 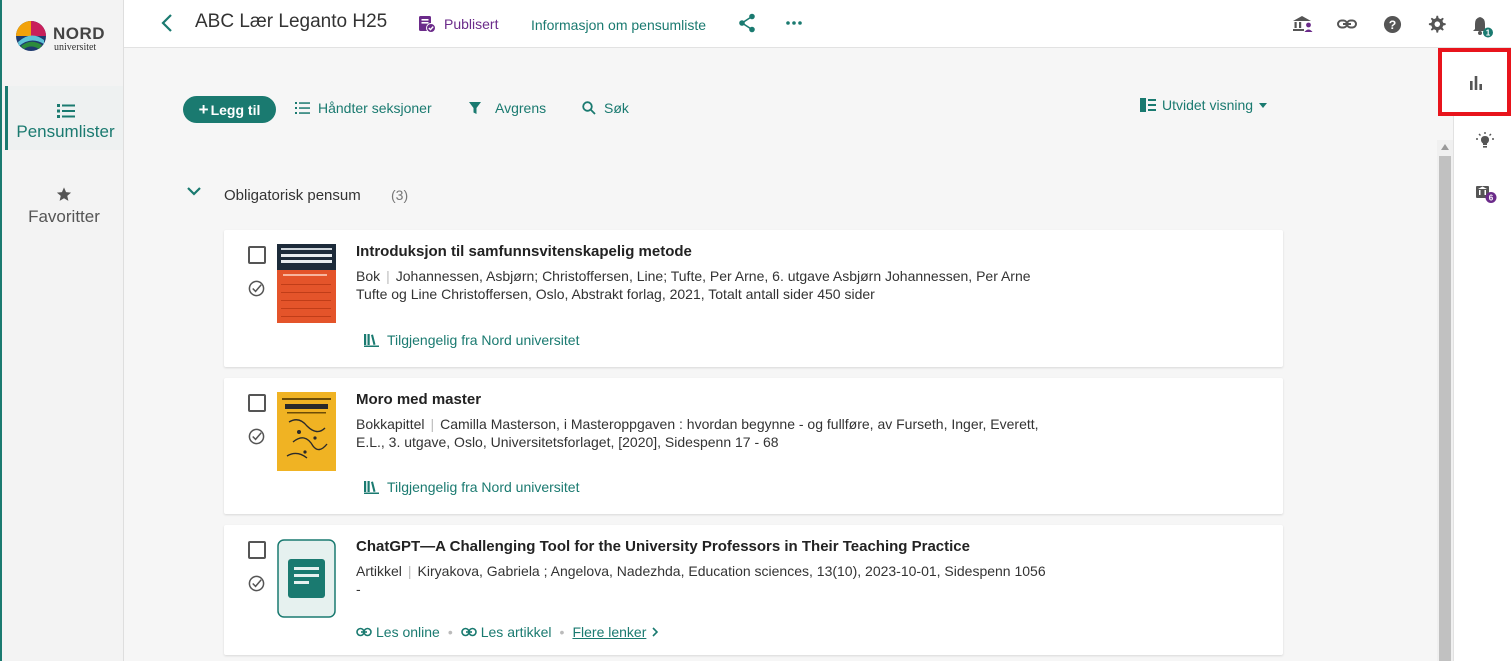 What do you see at coordinates (1303, 24) in the screenshot?
I see `institution-user-icon` at bounding box center [1303, 24].